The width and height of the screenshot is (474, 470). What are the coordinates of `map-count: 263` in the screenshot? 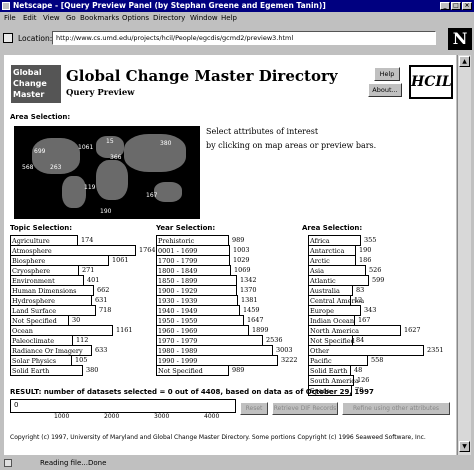 It's located at (56, 167).